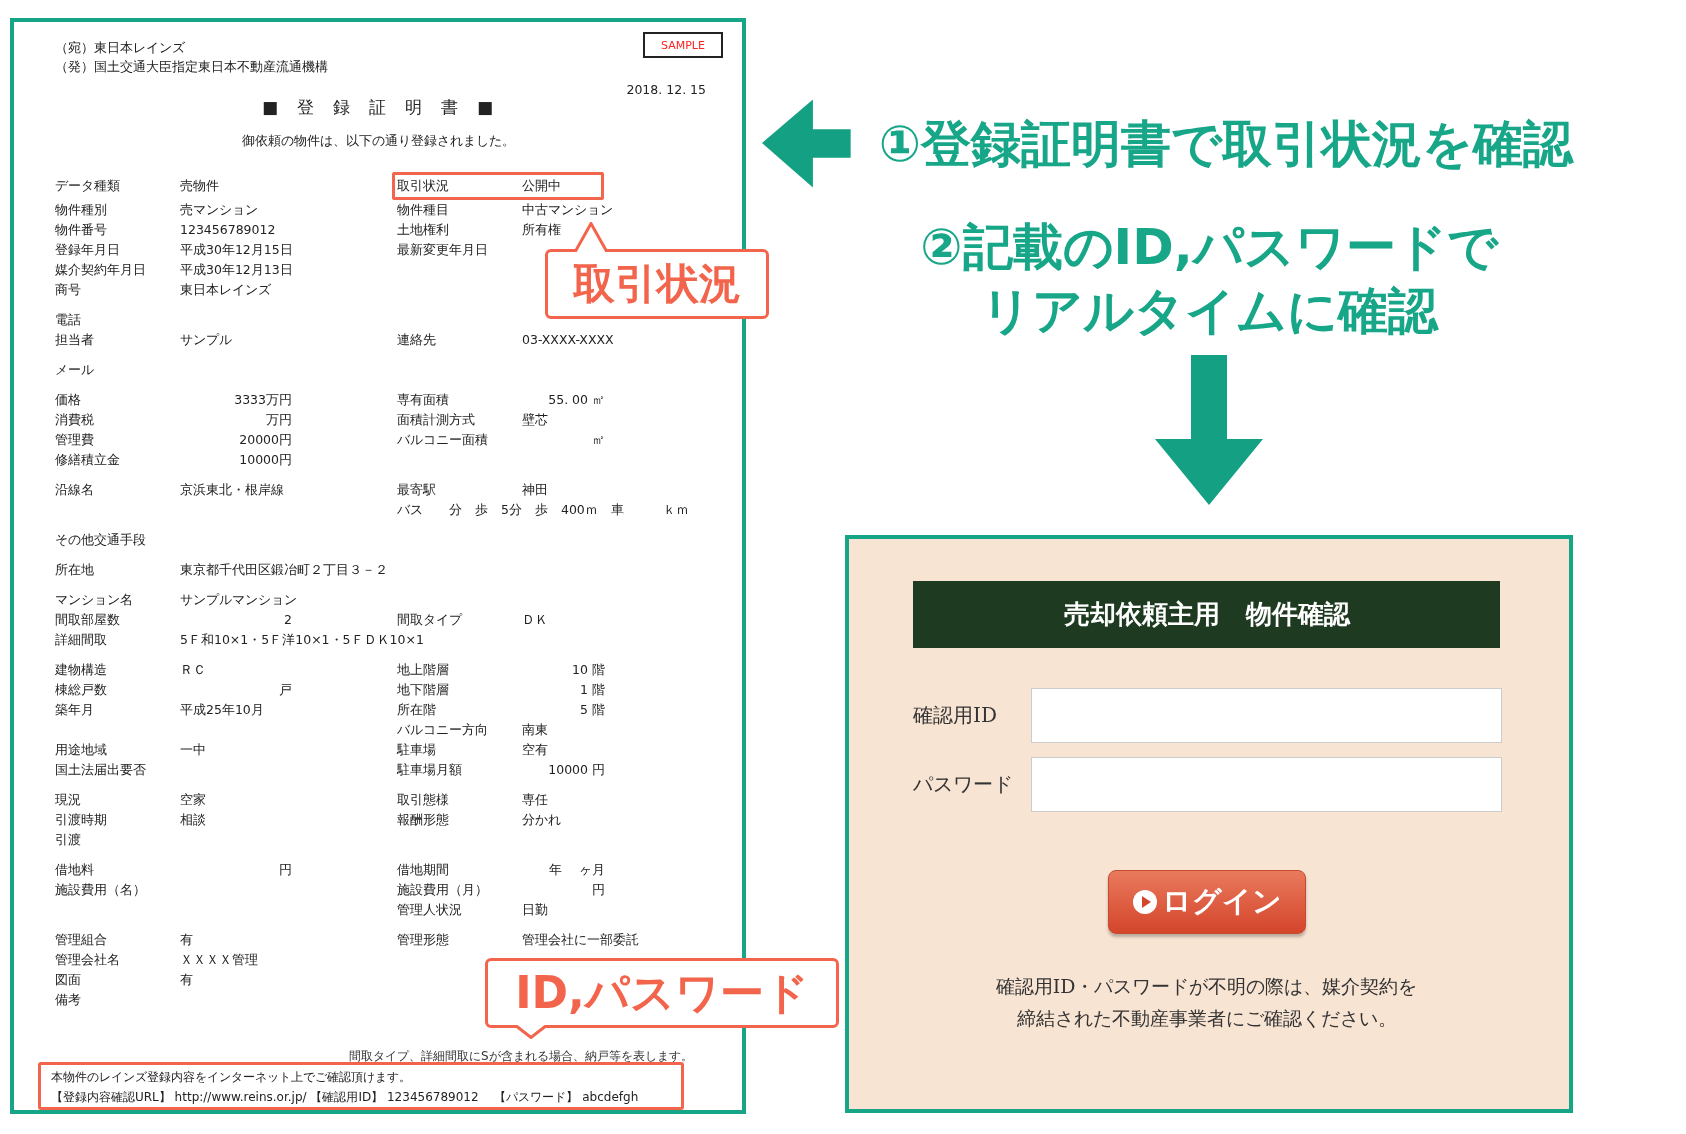 The width and height of the screenshot is (1686, 1134). What do you see at coordinates (88, 620) in the screenshot?
I see `field-label: 間取部屋数` at bounding box center [88, 620].